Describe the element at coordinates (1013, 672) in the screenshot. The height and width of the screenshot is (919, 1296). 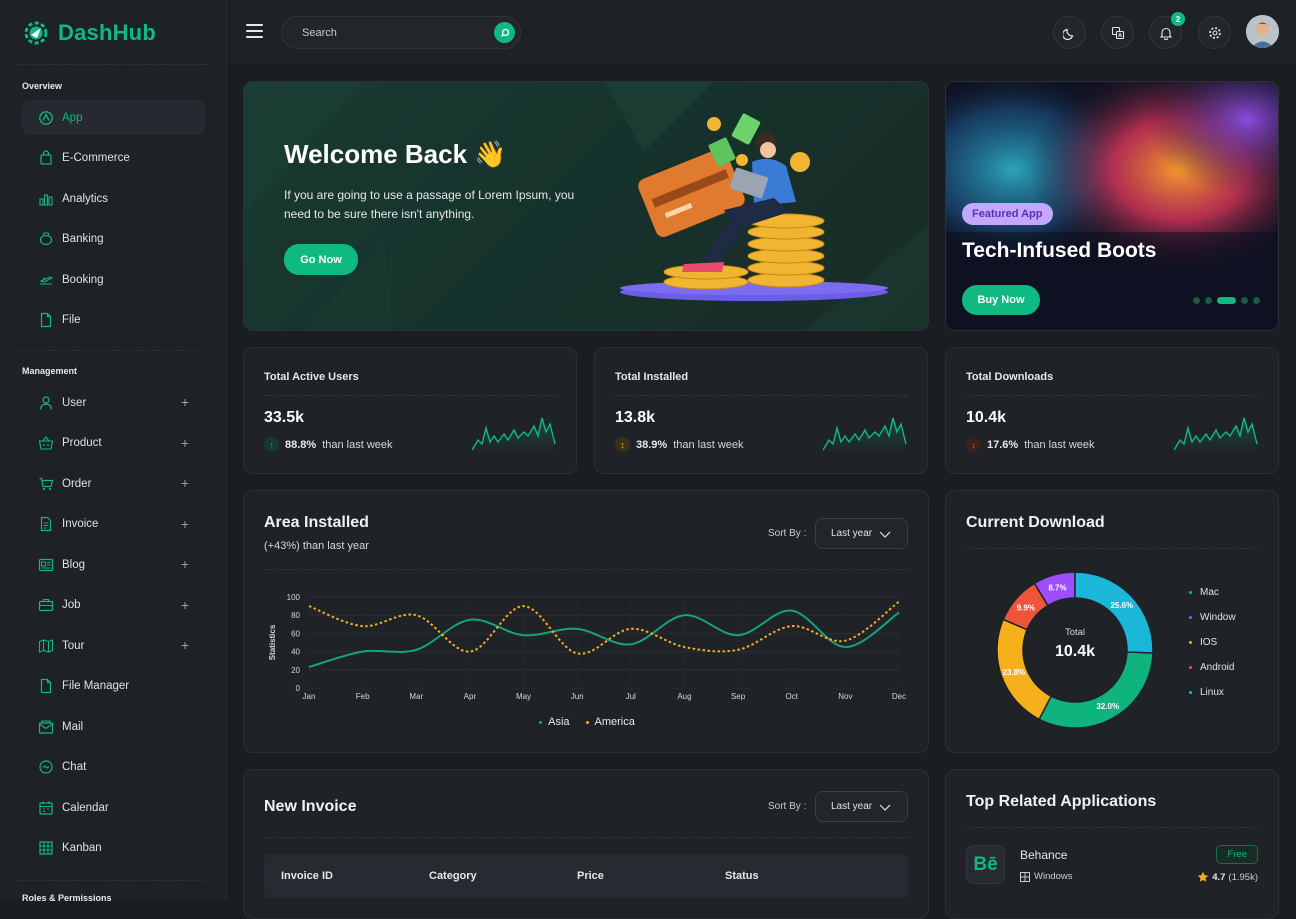
I see `donut-slice-label: 23.8%` at that location.